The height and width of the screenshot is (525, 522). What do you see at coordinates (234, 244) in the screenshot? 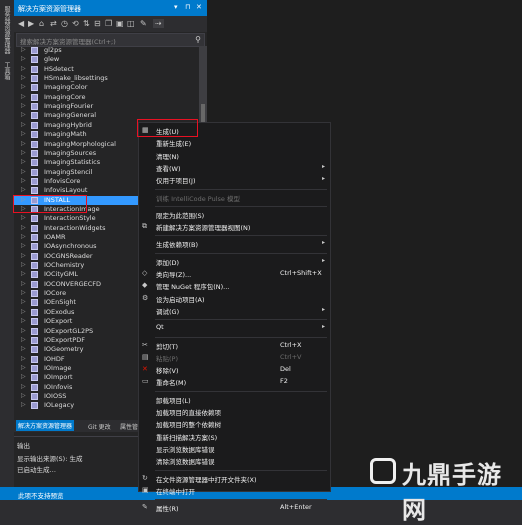
I see `menu-item: 生成依赖项(B) ▸` at bounding box center [234, 244].